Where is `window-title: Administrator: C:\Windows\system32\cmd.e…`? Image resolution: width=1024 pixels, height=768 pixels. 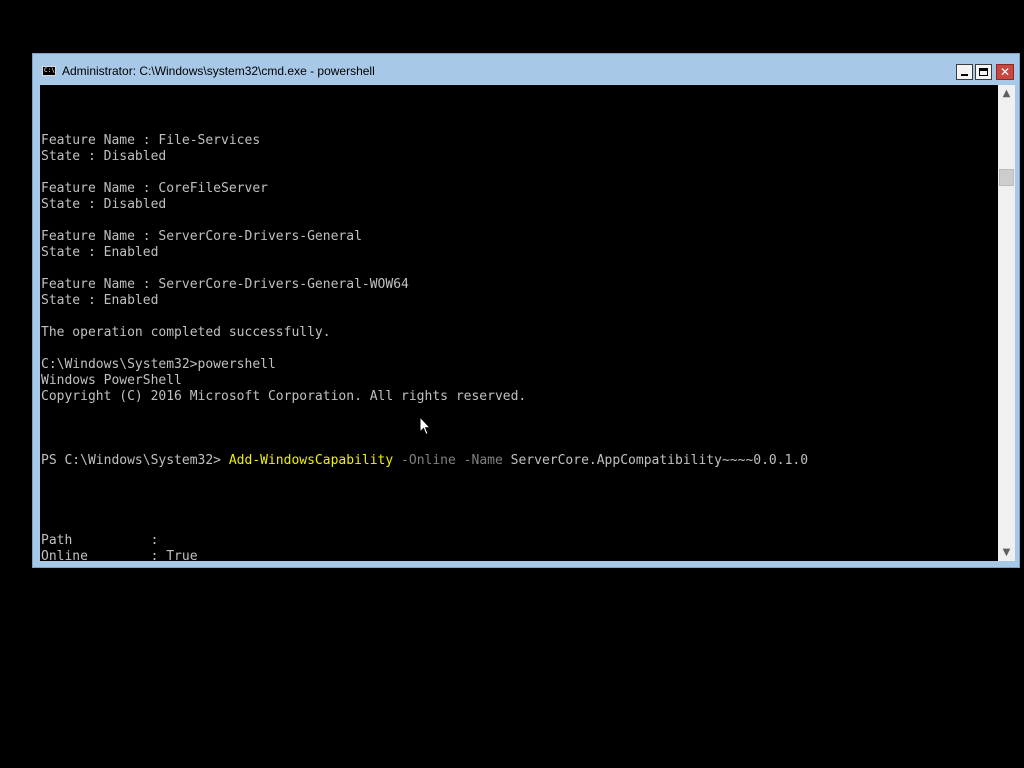
window-title: Administrator: C:\Windows\system32\cmd.e… is located at coordinates (218, 71).